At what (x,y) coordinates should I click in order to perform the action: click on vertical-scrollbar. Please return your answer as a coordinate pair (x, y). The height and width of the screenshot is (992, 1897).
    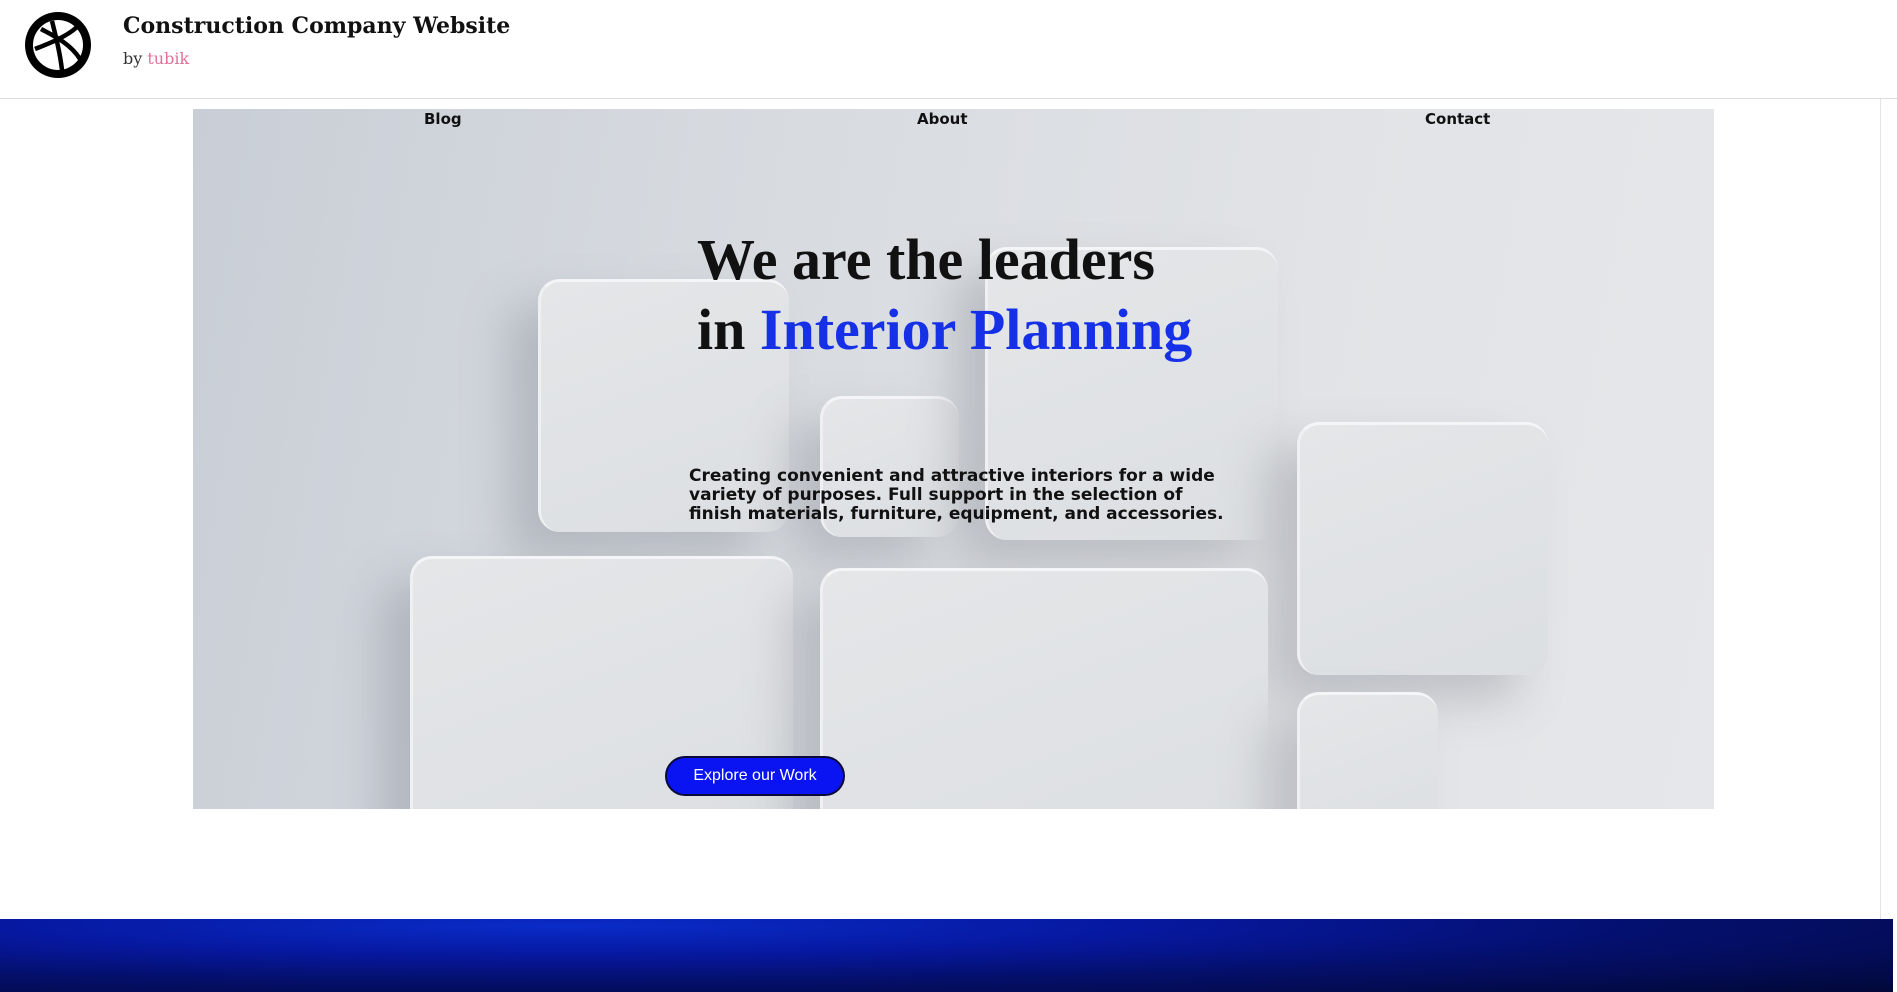
    Looking at the image, I should click on (1888, 509).